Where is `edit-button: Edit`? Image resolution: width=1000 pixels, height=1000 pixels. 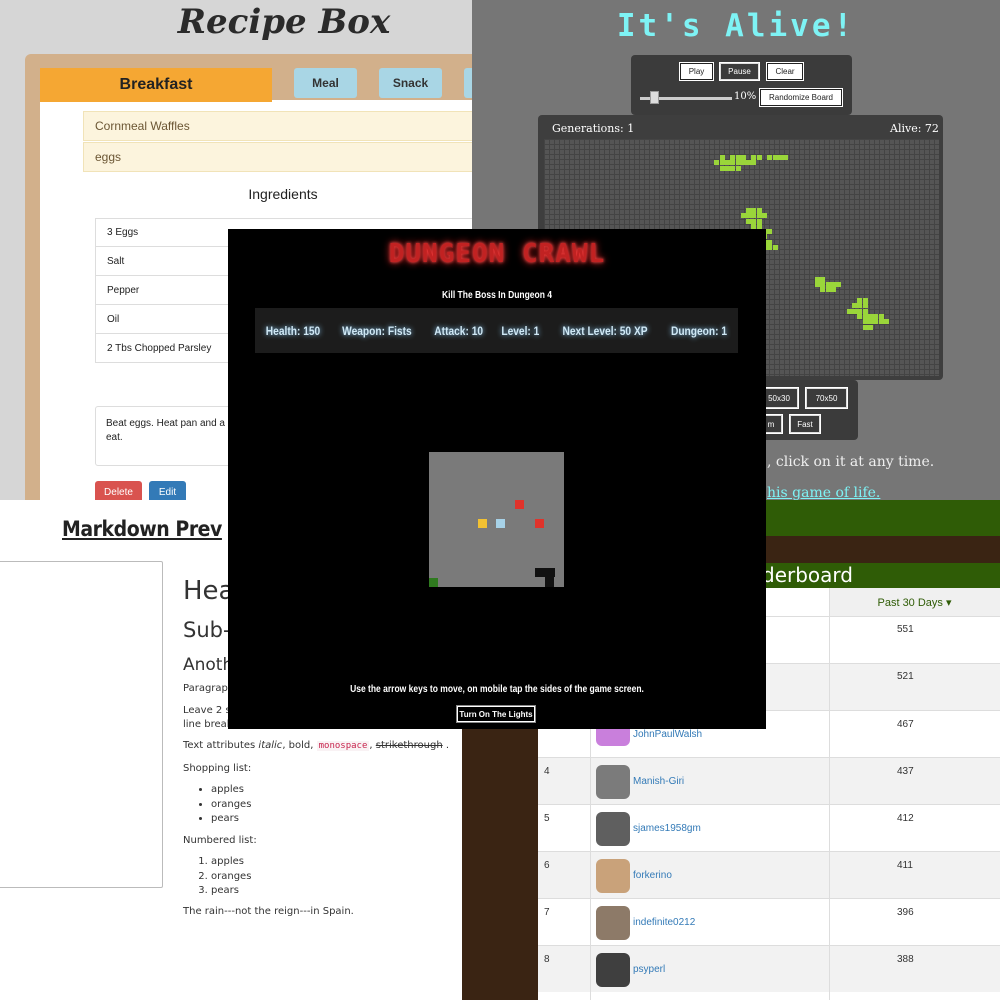
edit-button: Edit is located at coordinates (167, 490).